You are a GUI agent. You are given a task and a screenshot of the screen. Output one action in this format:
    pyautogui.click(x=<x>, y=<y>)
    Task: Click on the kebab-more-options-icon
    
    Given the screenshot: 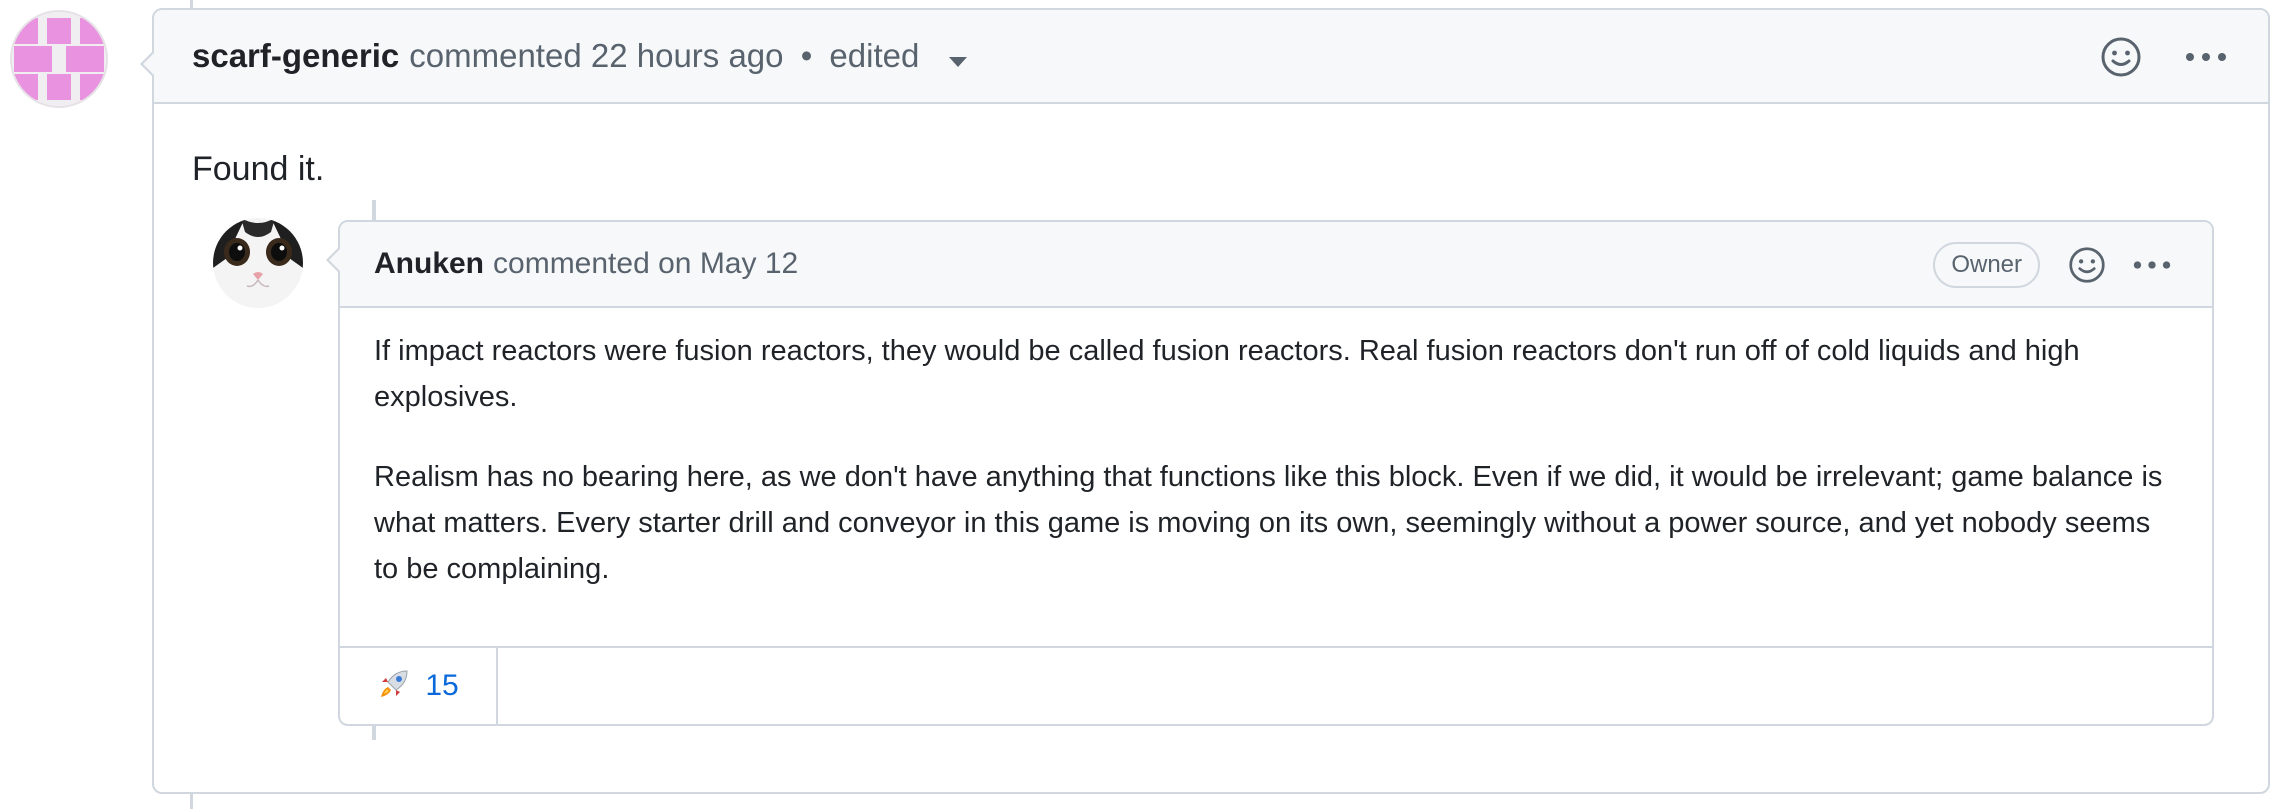 What is the action you would take?
    pyautogui.click(x=2206, y=57)
    